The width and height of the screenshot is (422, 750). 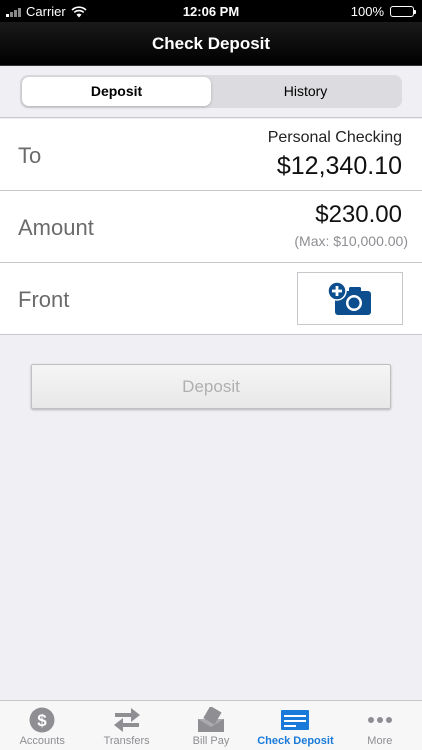 I want to click on max-amount: (Max: $10,000.00), so click(x=351, y=241).